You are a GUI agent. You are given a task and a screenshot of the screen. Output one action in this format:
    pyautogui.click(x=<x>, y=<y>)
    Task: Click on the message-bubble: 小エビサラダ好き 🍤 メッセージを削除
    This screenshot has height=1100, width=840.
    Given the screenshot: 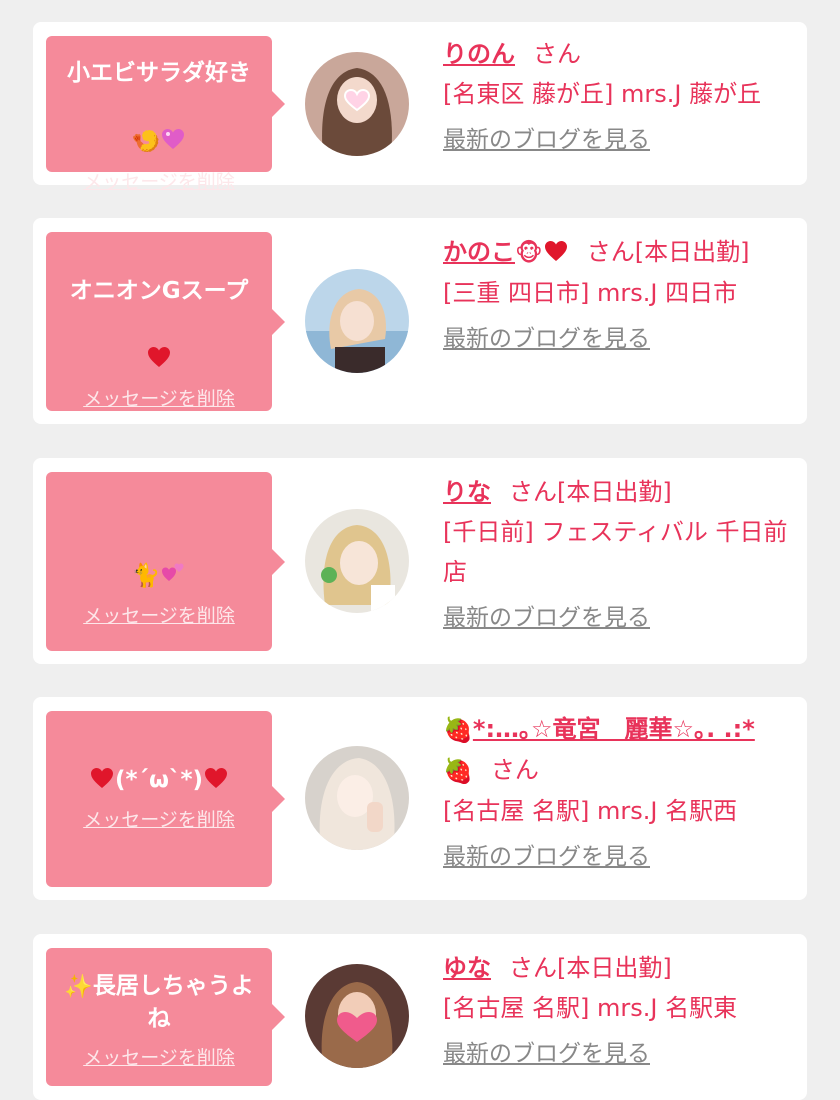 What is the action you would take?
    pyautogui.click(x=165, y=114)
    